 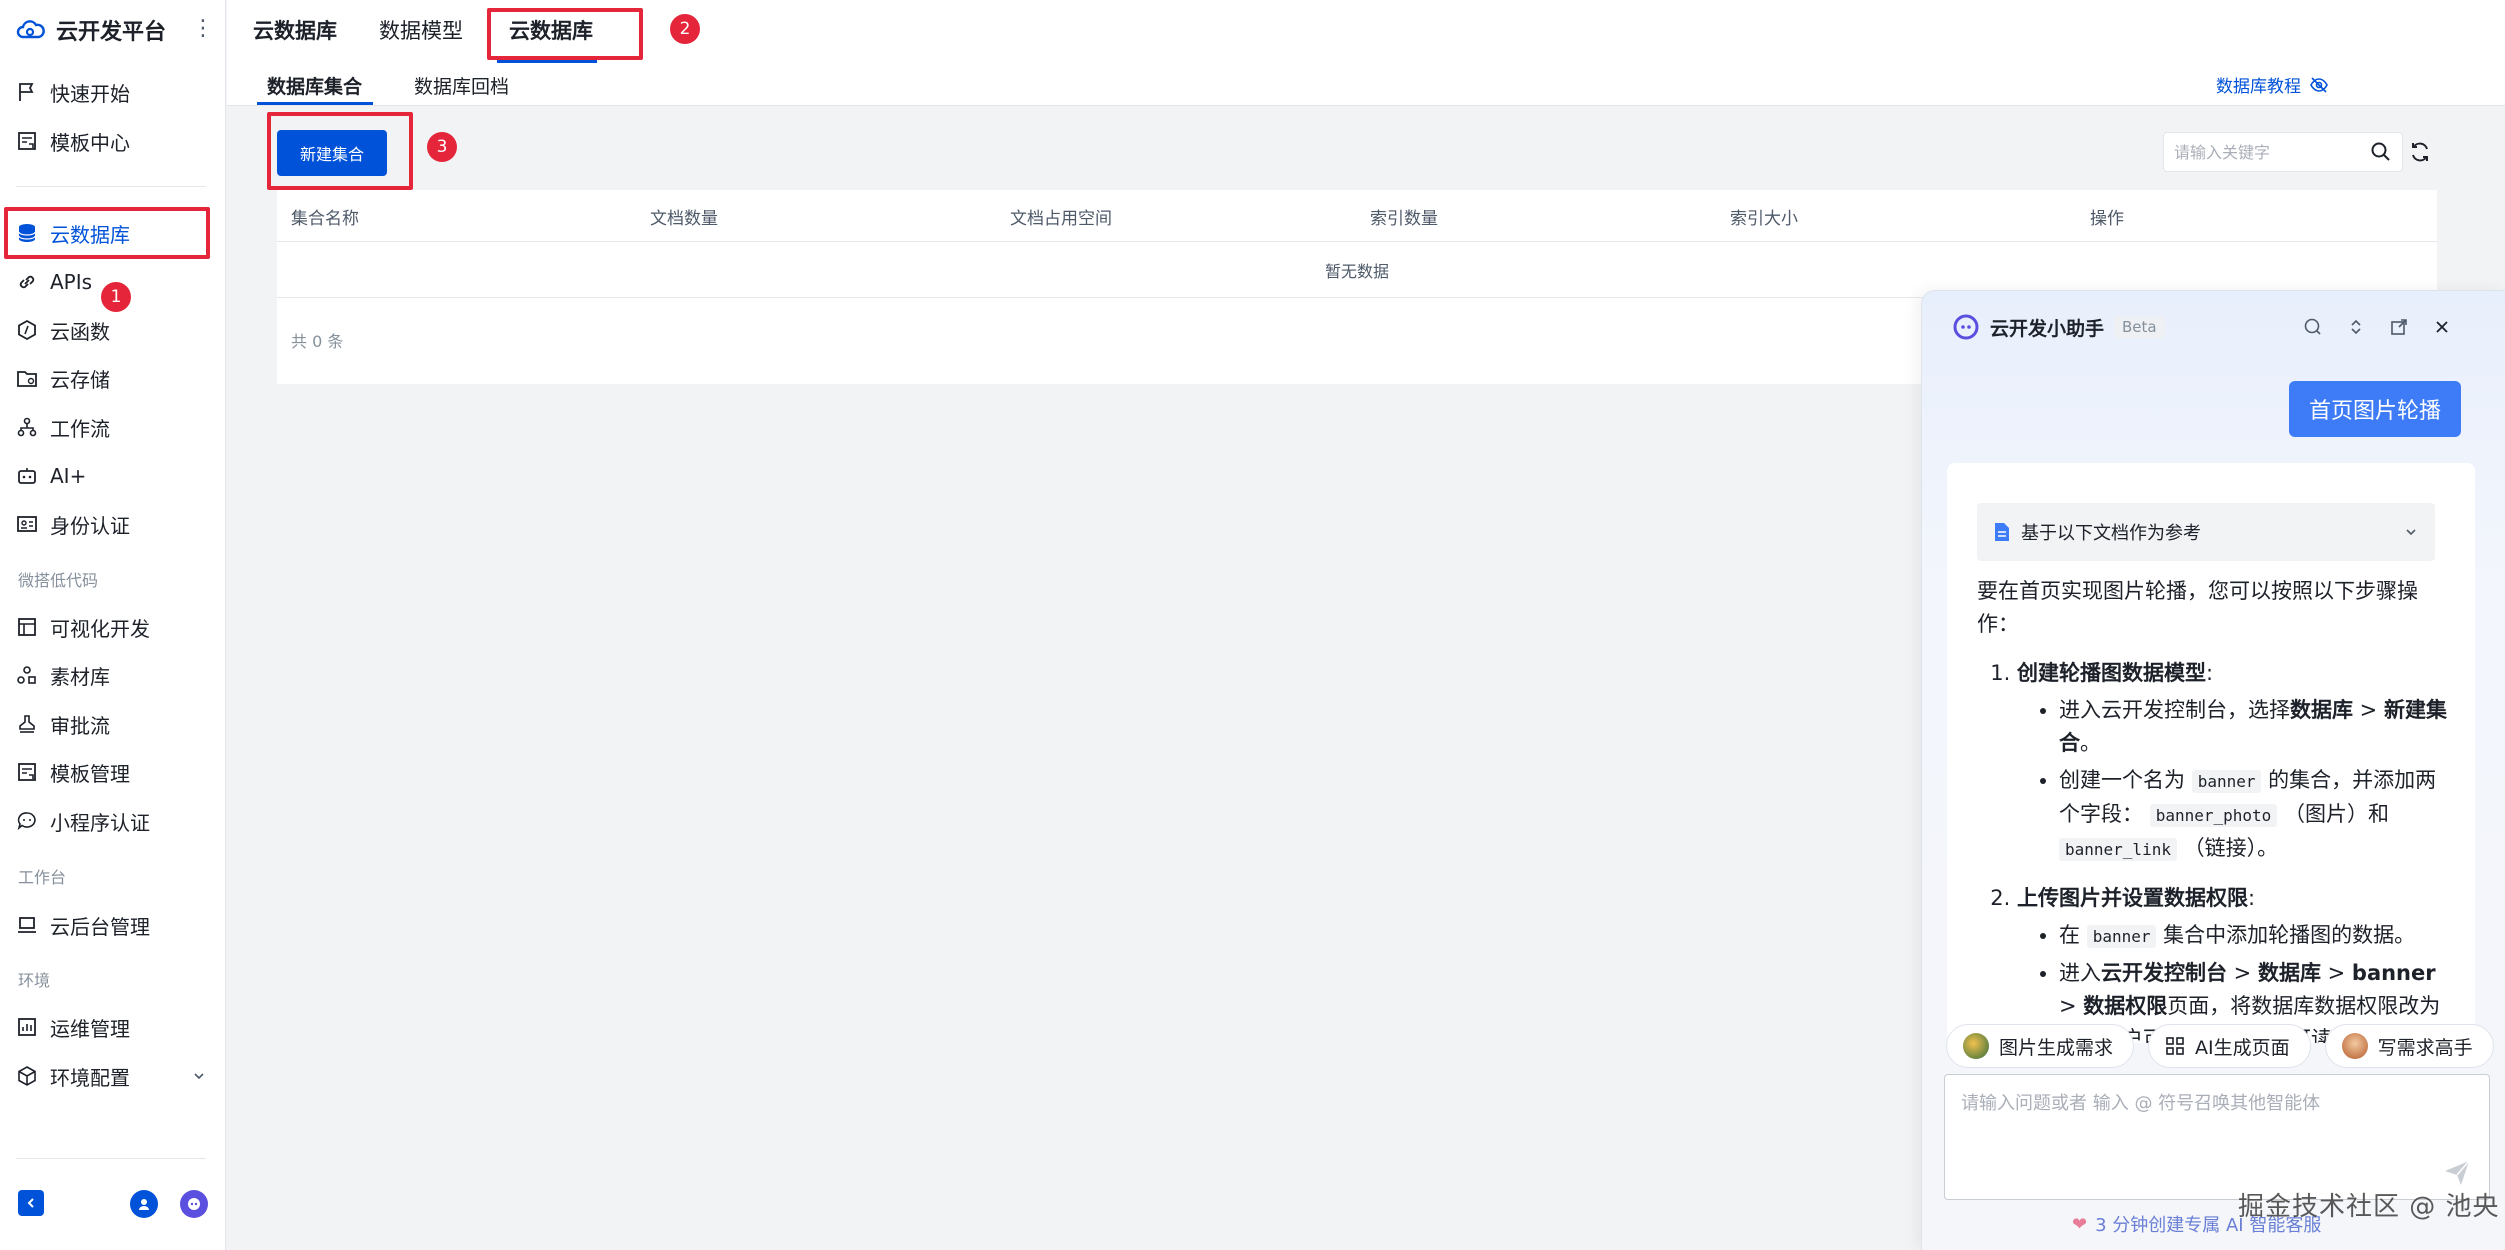 What do you see at coordinates (2226, 781) in the screenshot?
I see `inline-code: banner` at bounding box center [2226, 781].